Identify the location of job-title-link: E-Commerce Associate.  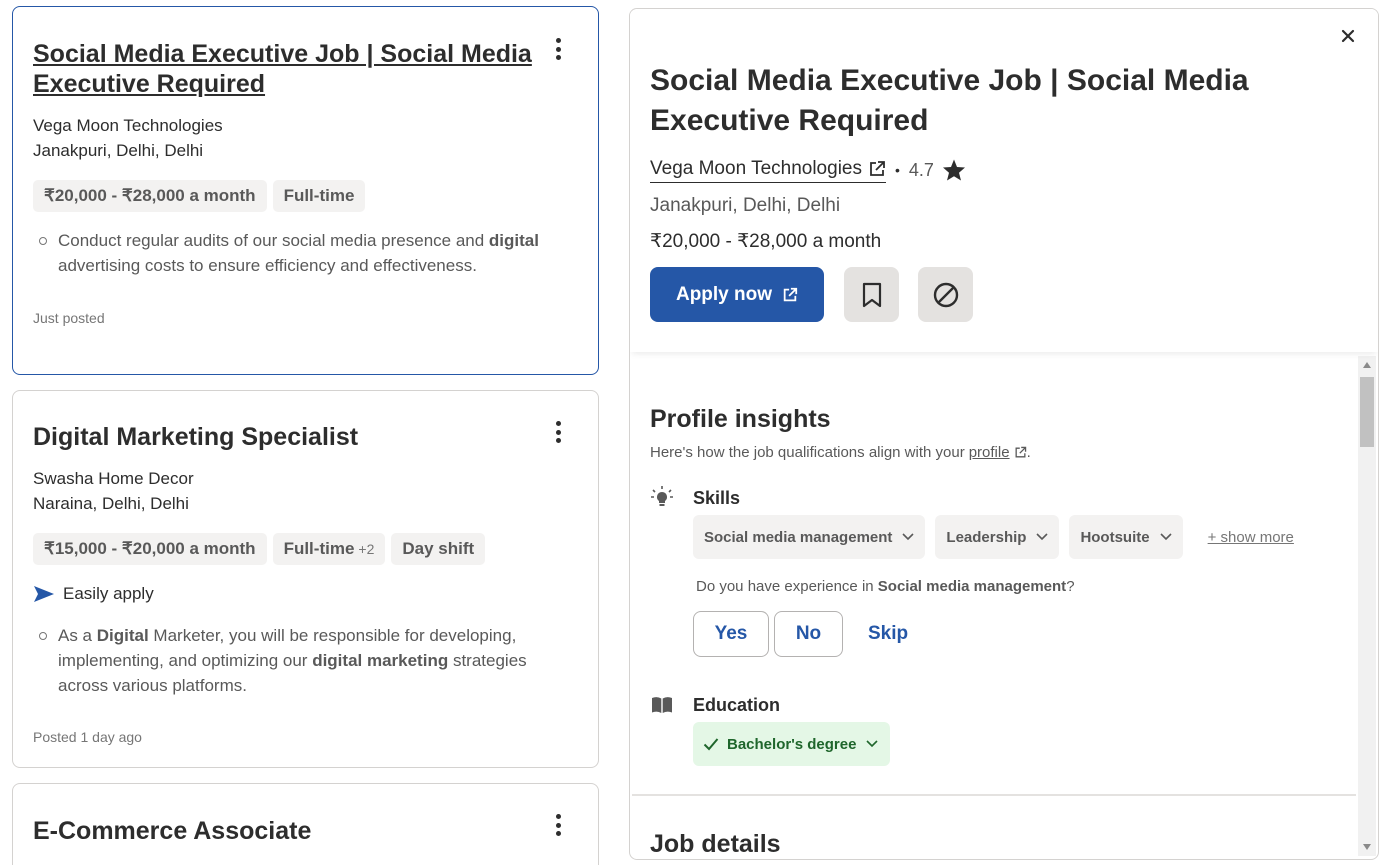
(283, 831).